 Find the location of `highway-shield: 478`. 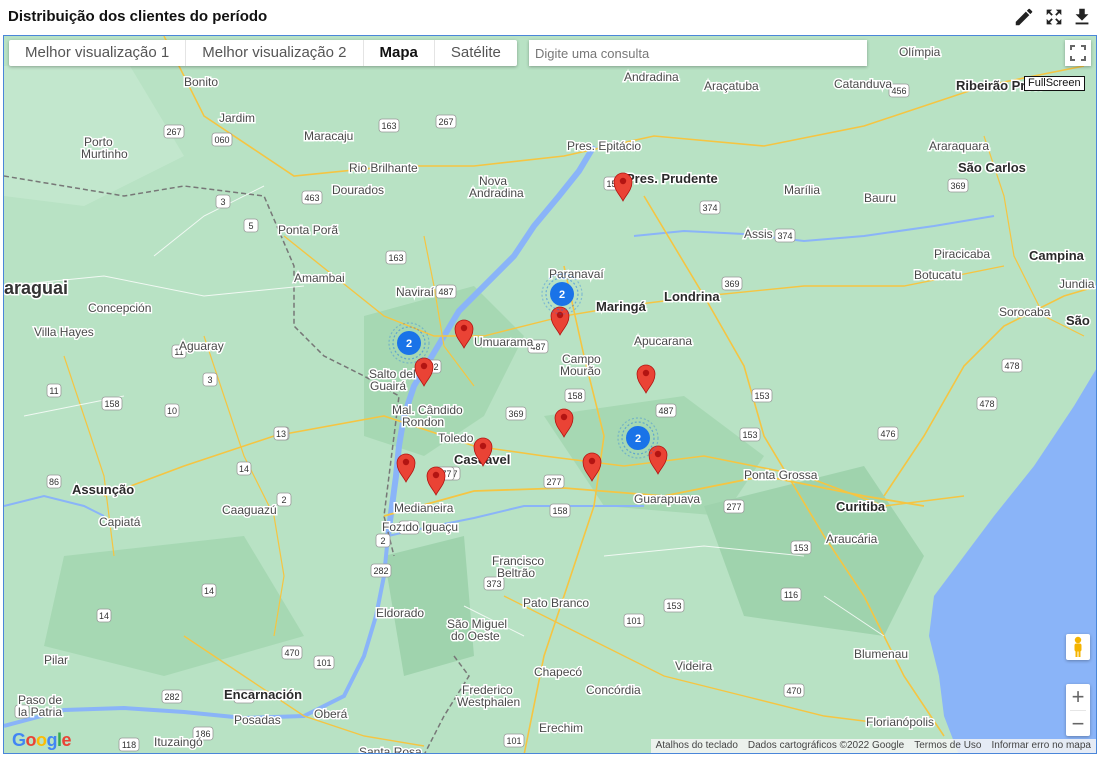

highway-shield: 478 is located at coordinates (987, 403).